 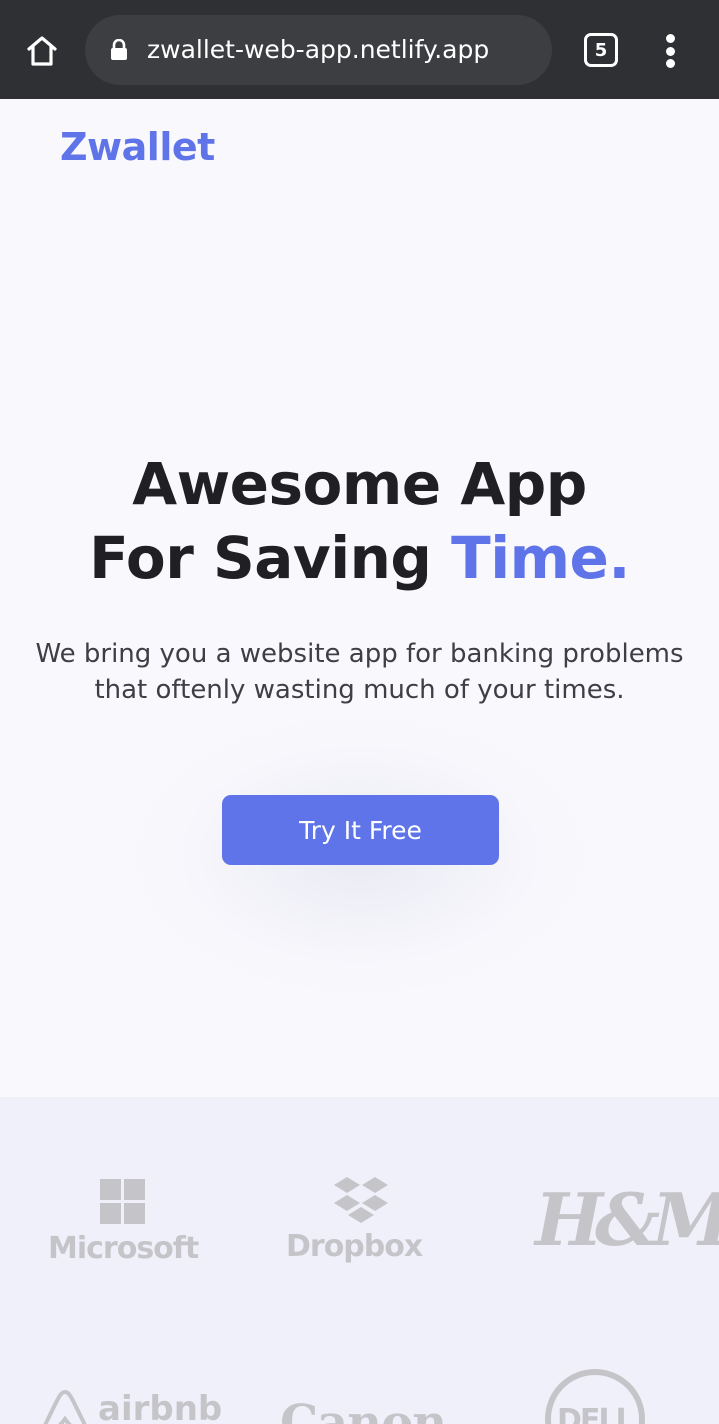 I want to click on hero-title-prefix: For Saving, so click(x=270, y=558).